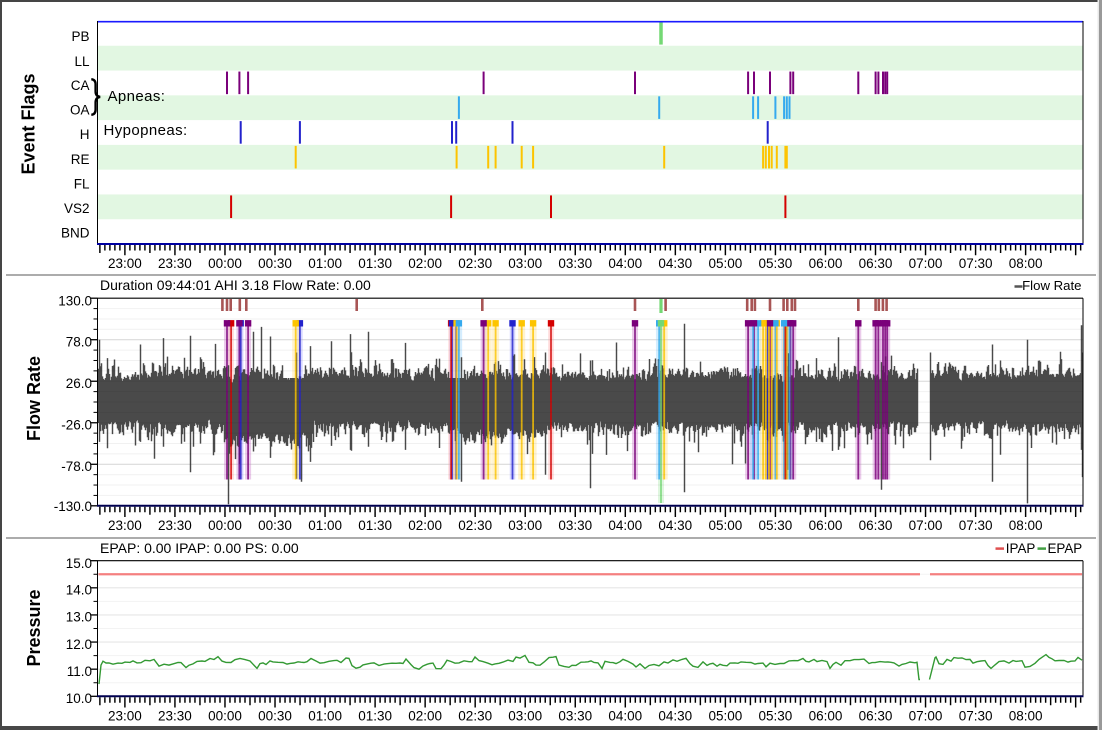  Describe the element at coordinates (29, 123) in the screenshot. I see `svg-text: Event Flags` at that location.